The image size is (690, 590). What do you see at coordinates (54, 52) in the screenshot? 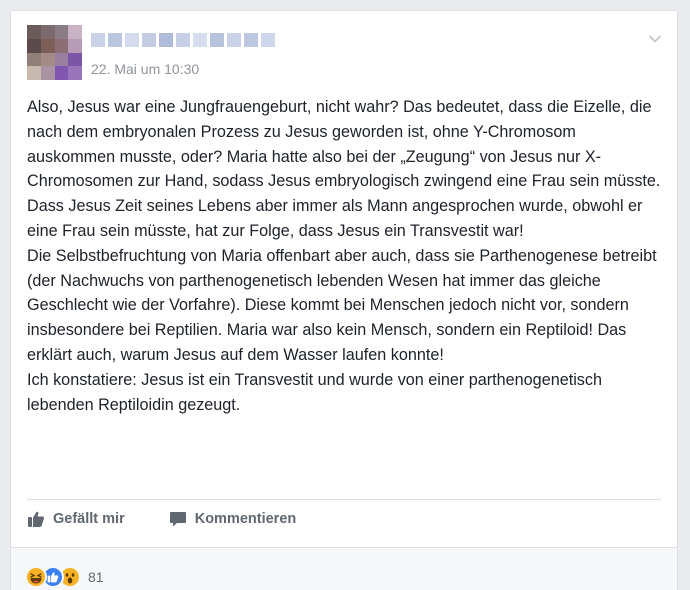
I see `avatar` at bounding box center [54, 52].